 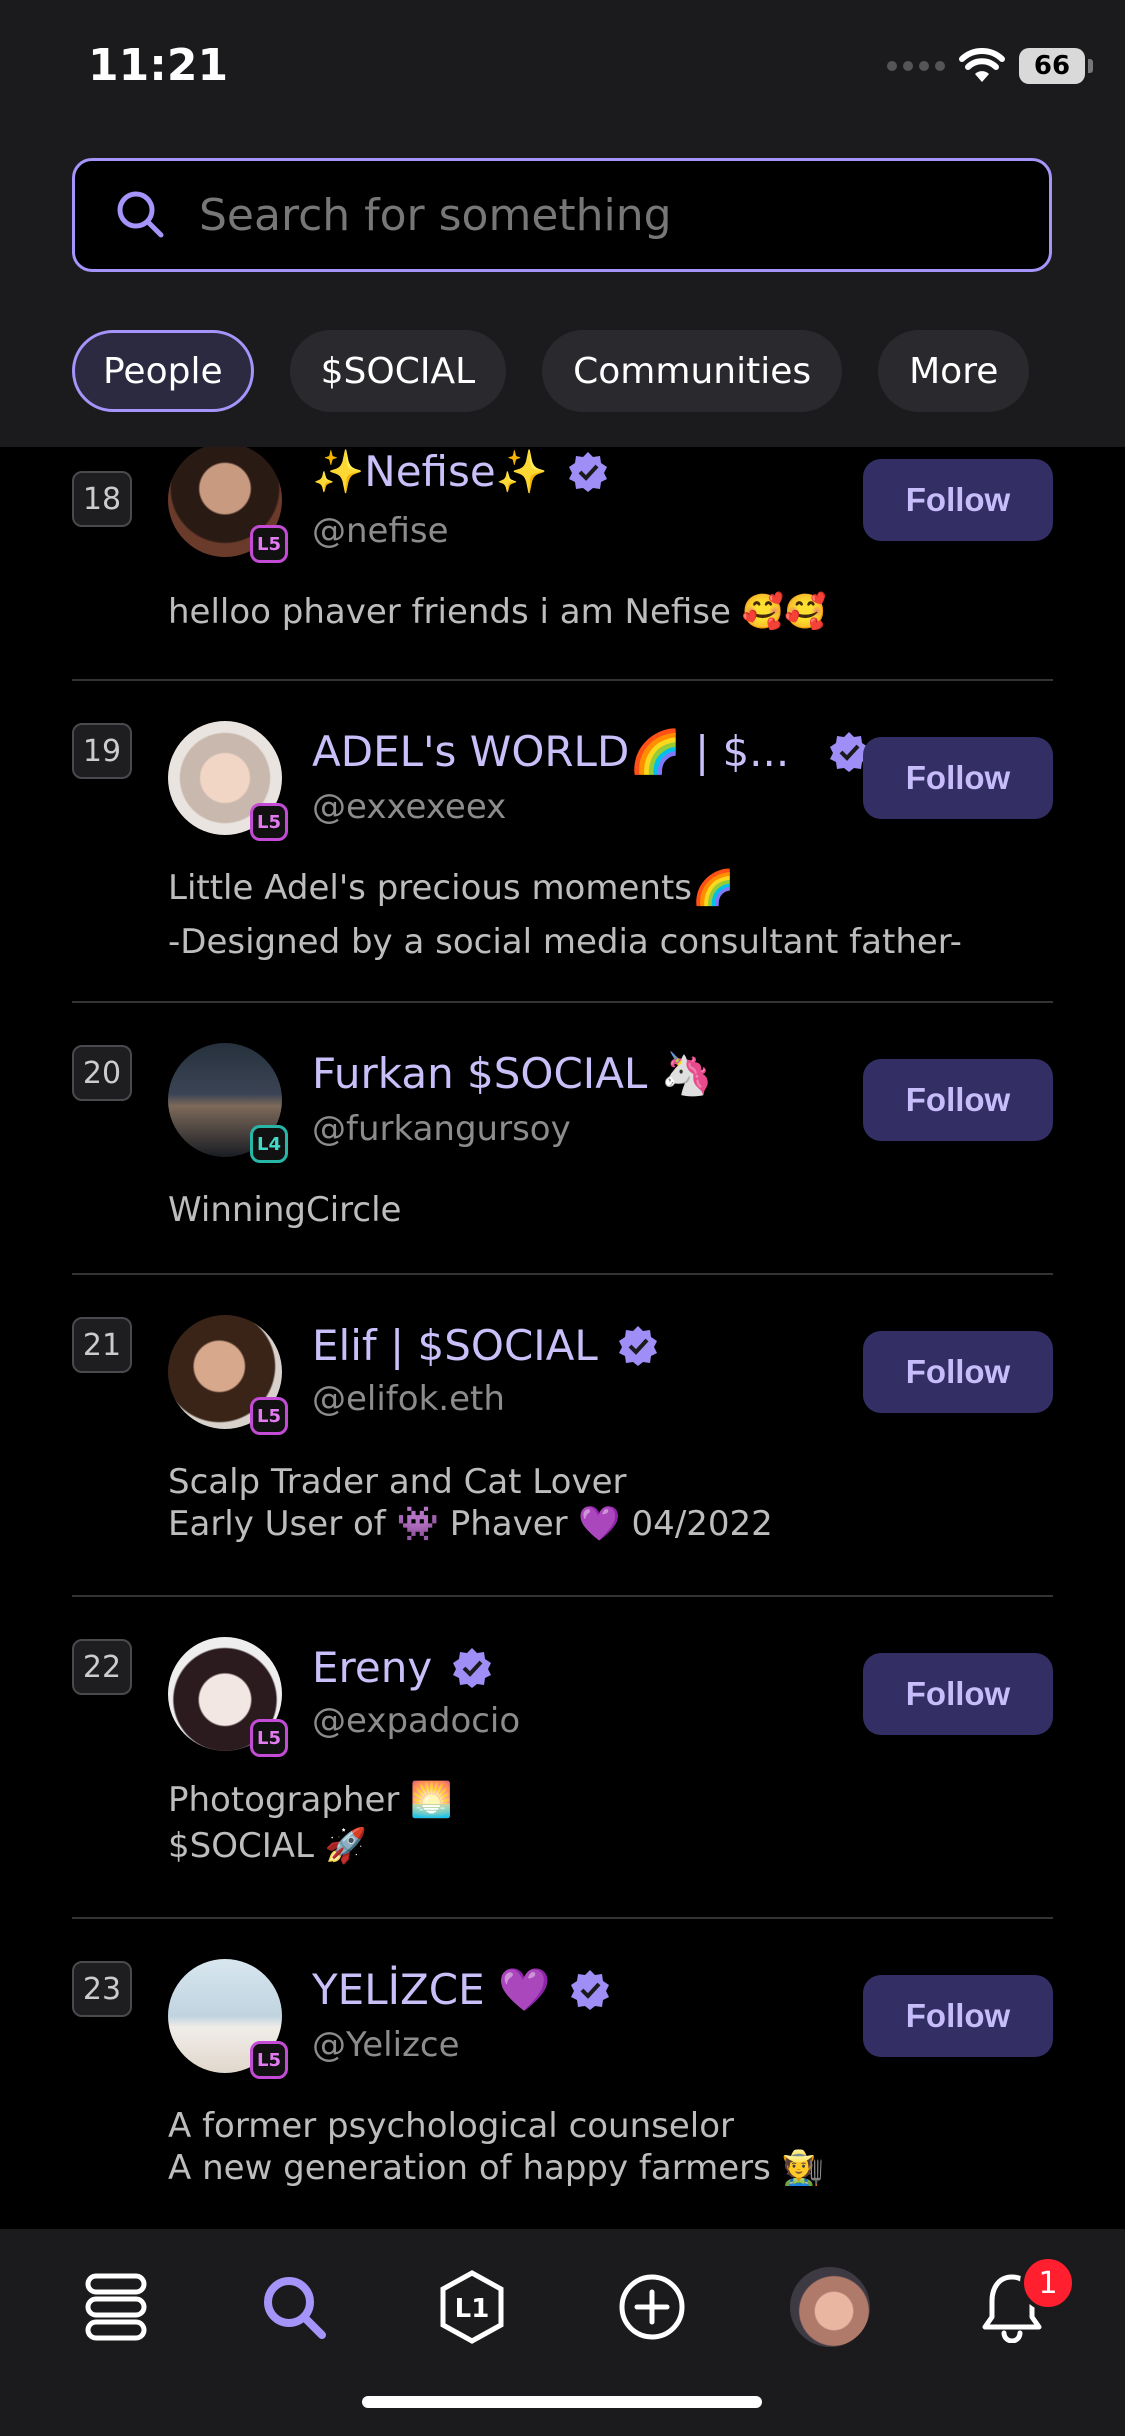 I want to click on display-name: YELİZCE 💜, so click(x=462, y=1990).